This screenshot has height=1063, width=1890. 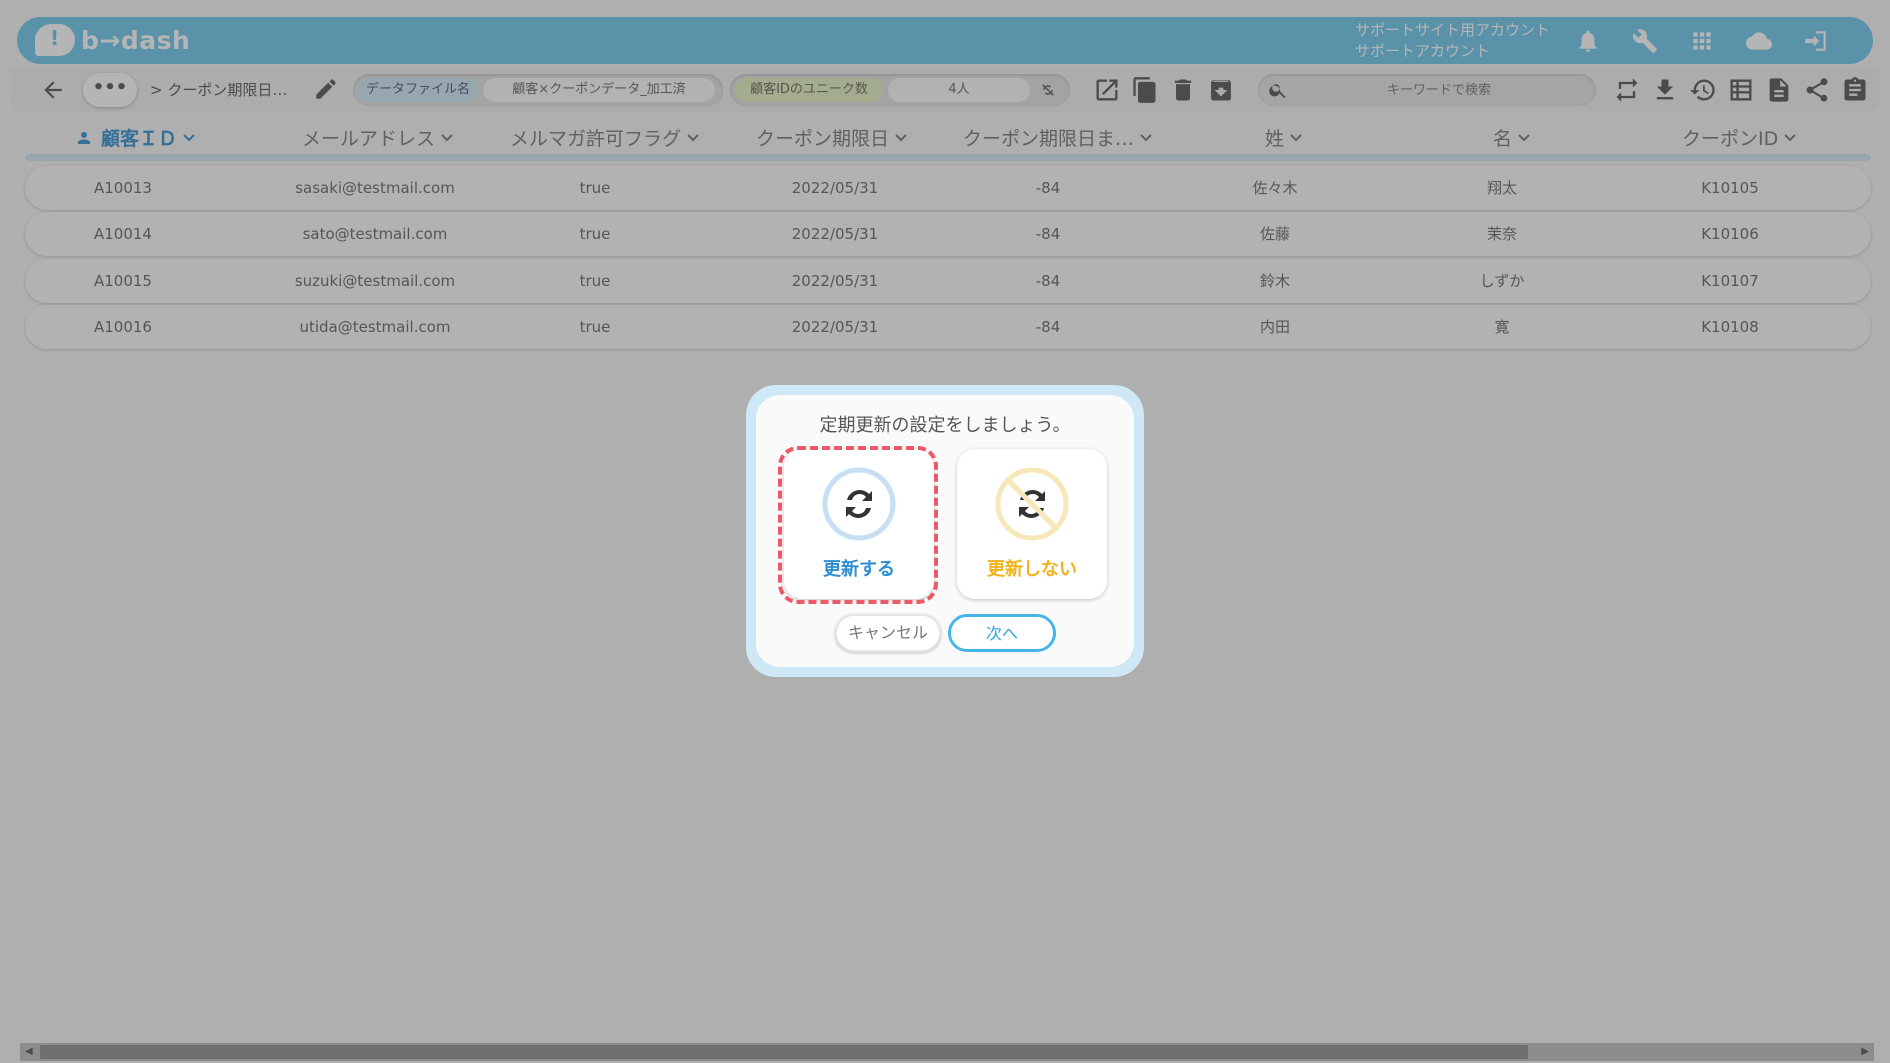 I want to click on cancel-button: キャンセル, so click(x=888, y=633).